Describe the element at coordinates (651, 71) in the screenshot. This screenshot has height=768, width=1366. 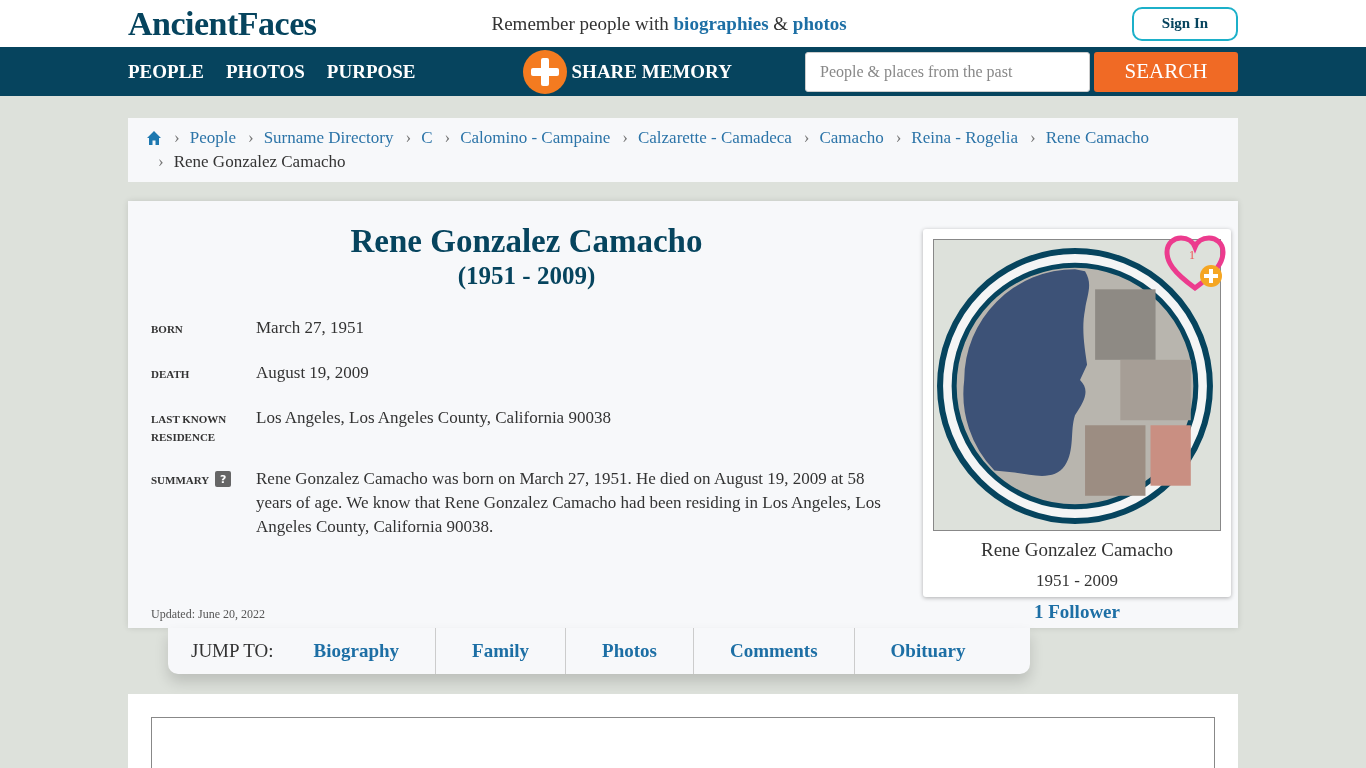
I see `share-memory-link: SHARE MEMORY` at that location.